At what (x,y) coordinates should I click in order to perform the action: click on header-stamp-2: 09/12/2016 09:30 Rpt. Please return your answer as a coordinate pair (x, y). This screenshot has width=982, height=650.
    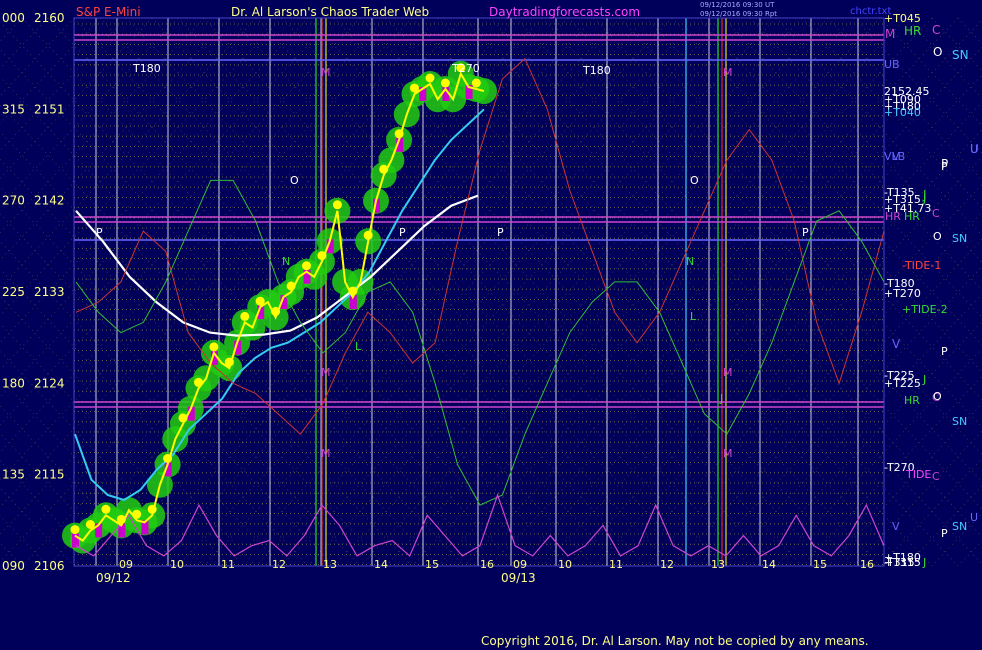
    Looking at the image, I should click on (738, 14).